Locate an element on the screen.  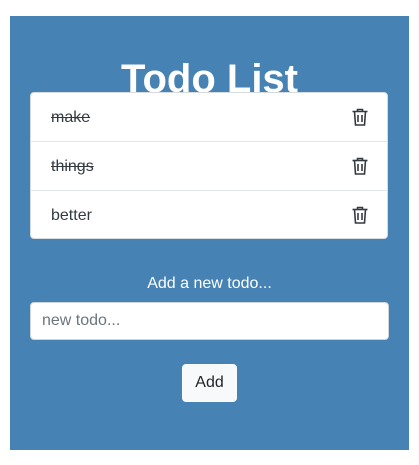
todo-item-better: better is located at coordinates (209, 214).